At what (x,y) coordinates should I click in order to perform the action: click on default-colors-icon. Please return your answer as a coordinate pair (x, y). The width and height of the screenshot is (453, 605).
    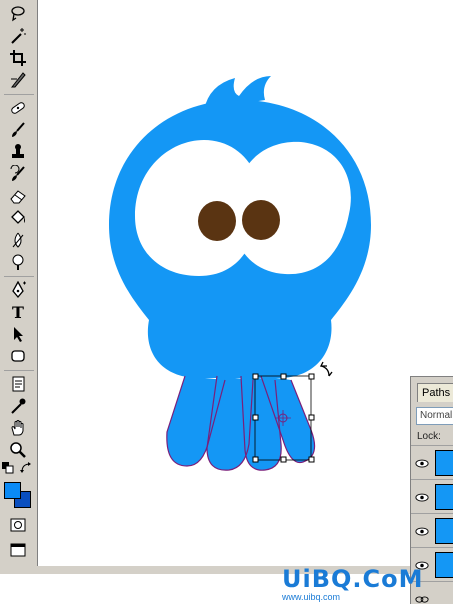
    Looking at the image, I should click on (9, 468).